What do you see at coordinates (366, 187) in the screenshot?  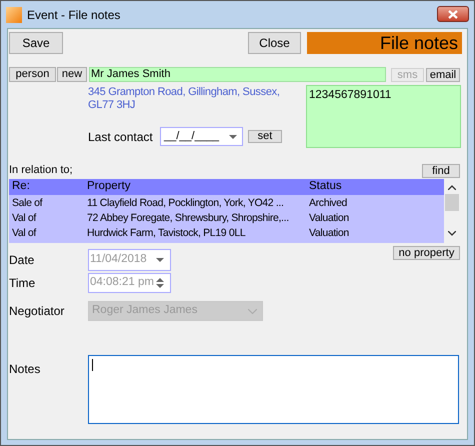 I see `column-header: Status` at bounding box center [366, 187].